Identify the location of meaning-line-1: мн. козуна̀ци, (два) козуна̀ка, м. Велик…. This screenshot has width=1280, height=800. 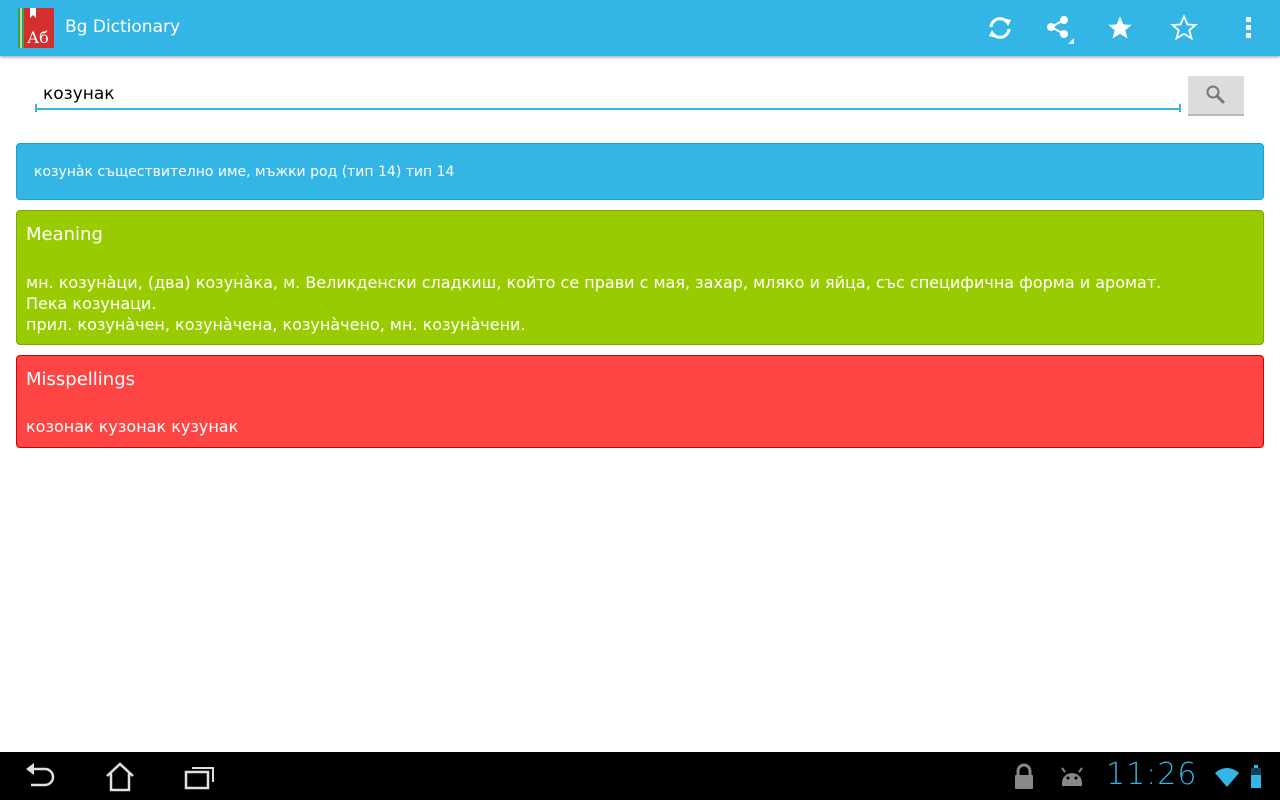
(594, 293).